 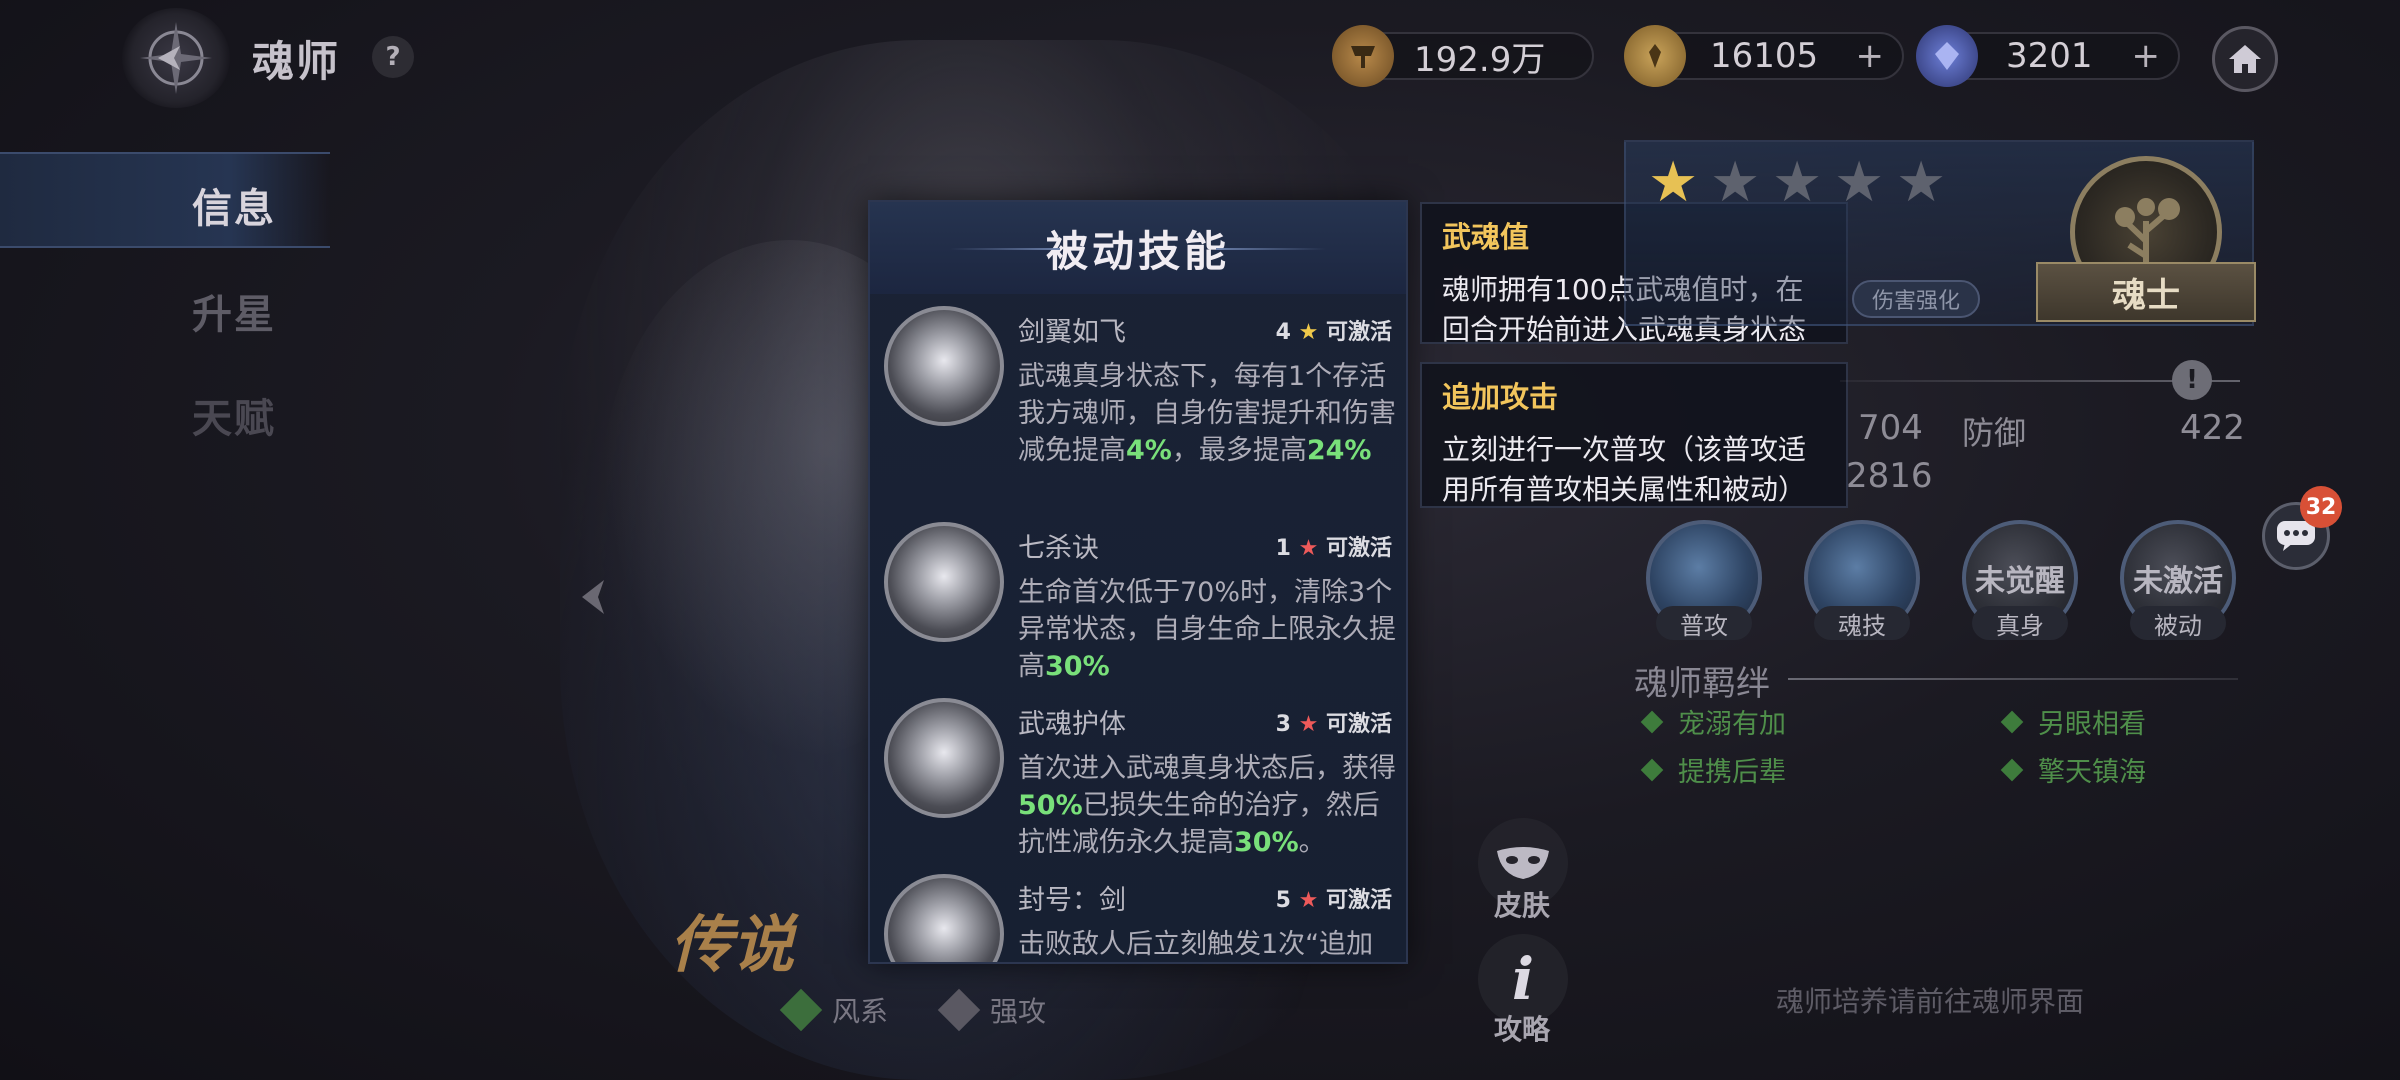 What do you see at coordinates (2212, 428) in the screenshot?
I see `stat-value-defense: 422` at bounding box center [2212, 428].